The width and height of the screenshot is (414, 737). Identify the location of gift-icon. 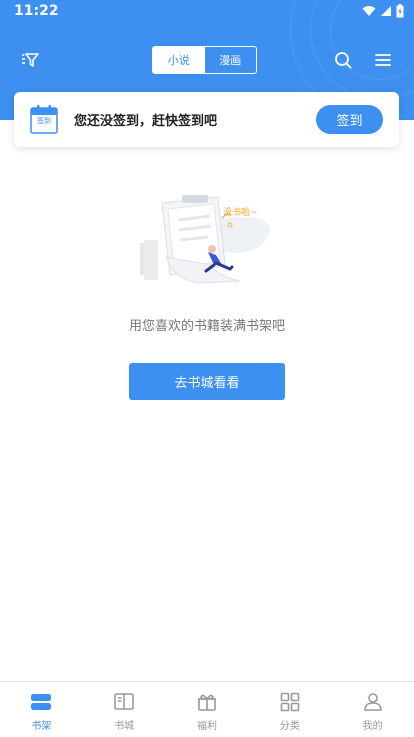
(207, 702).